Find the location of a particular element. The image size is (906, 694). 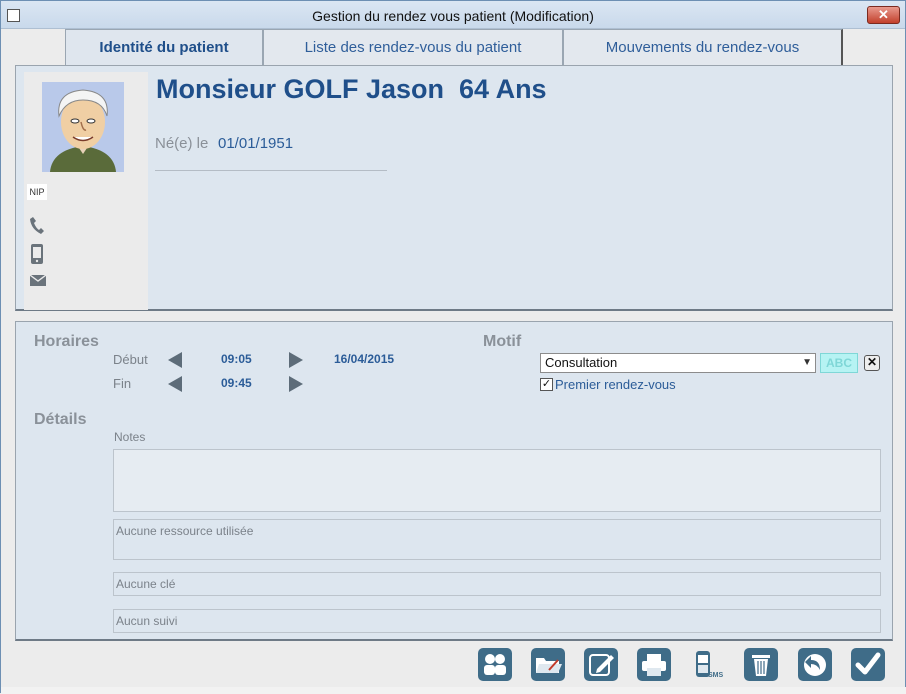

details-title: Détails is located at coordinates (60, 419).